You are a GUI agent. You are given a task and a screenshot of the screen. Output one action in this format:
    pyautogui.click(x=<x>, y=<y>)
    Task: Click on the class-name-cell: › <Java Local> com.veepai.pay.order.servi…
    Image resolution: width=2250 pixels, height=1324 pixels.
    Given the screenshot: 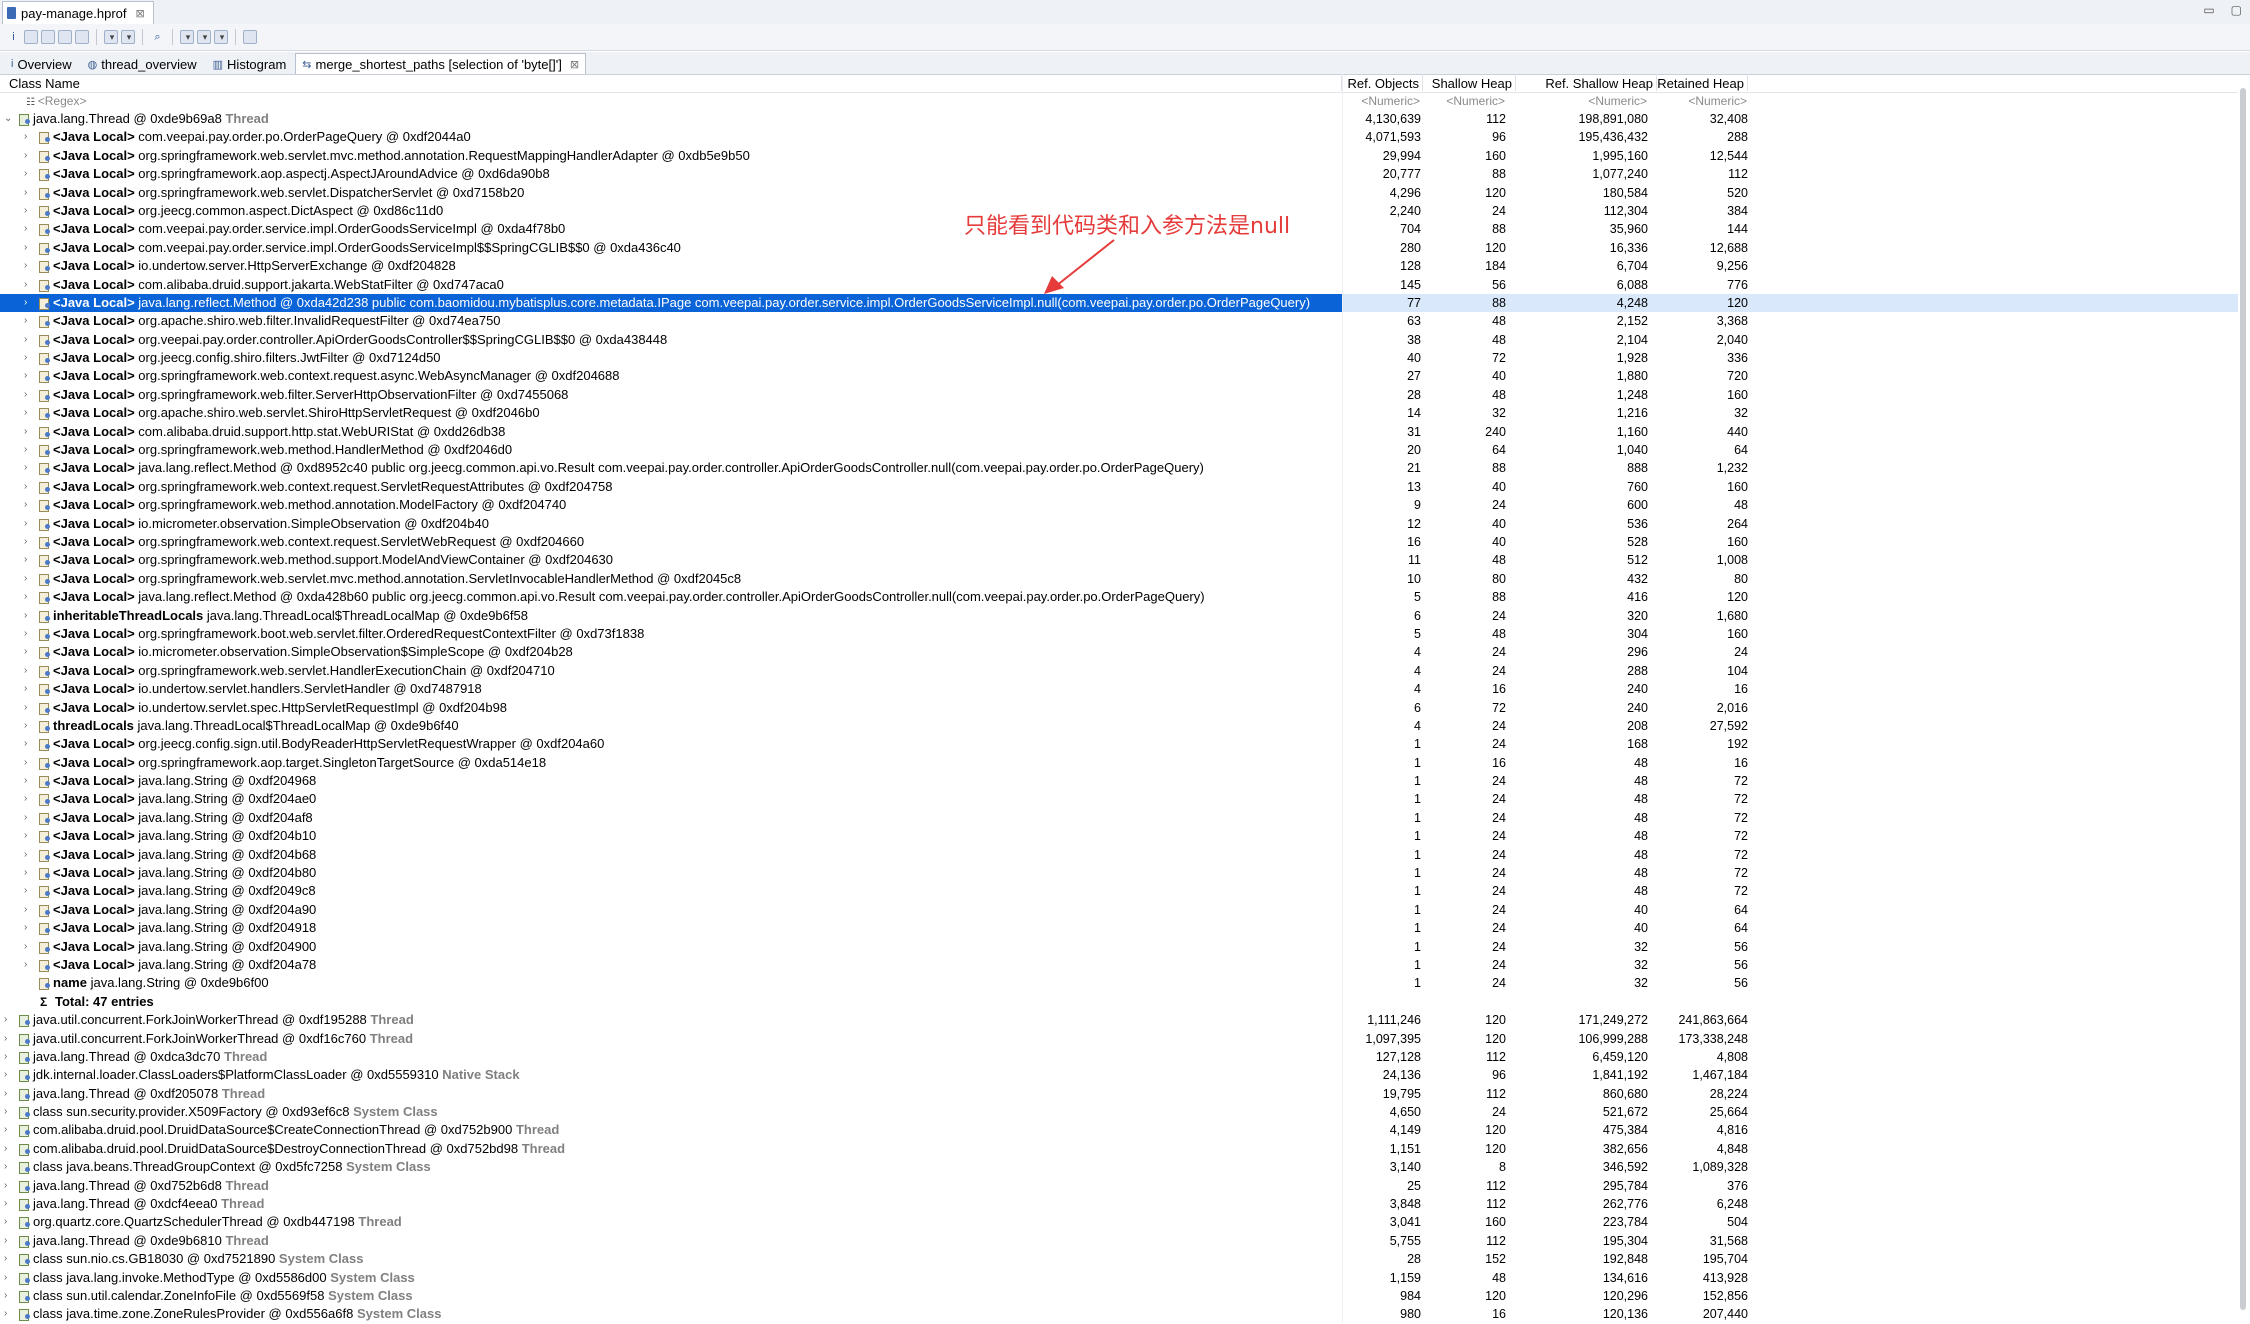 What is the action you would take?
    pyautogui.click(x=671, y=248)
    